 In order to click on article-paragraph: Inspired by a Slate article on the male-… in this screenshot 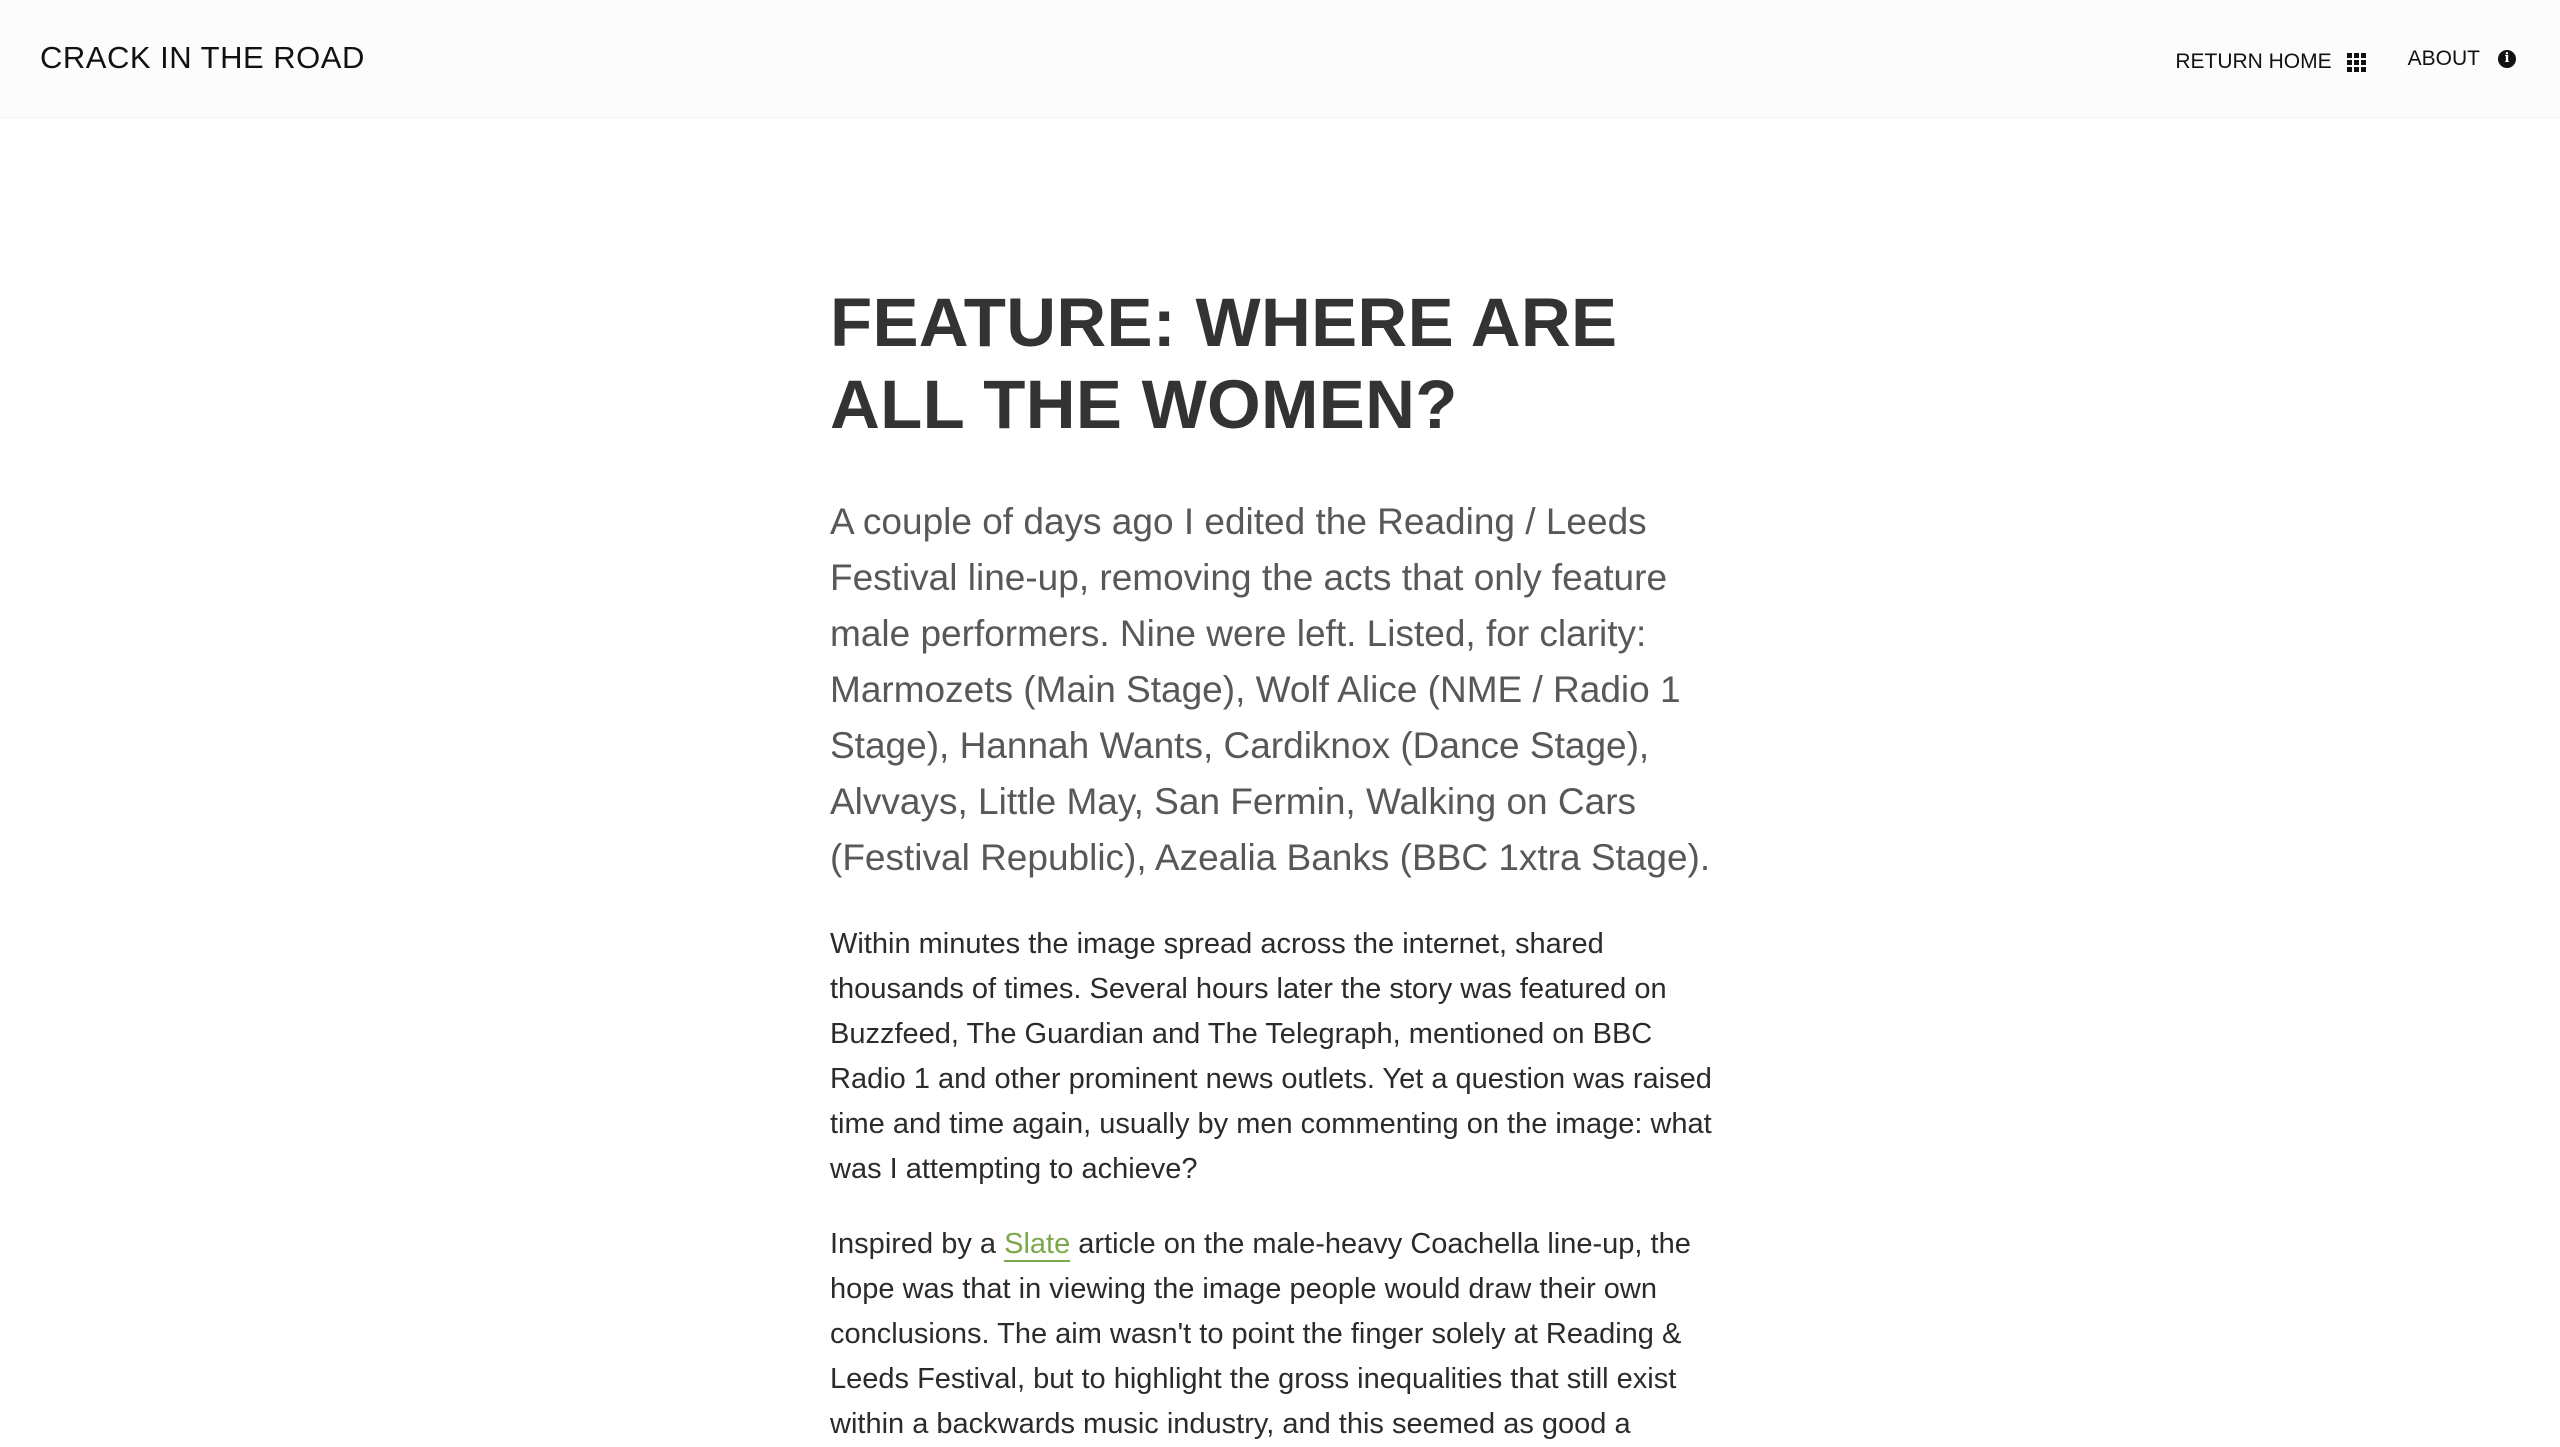, I will do `click(1280, 1334)`.